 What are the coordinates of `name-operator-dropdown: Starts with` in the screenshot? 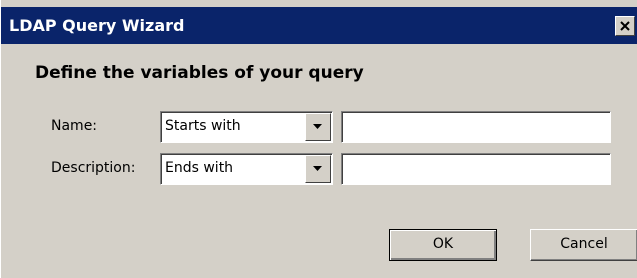 It's located at (246, 127).